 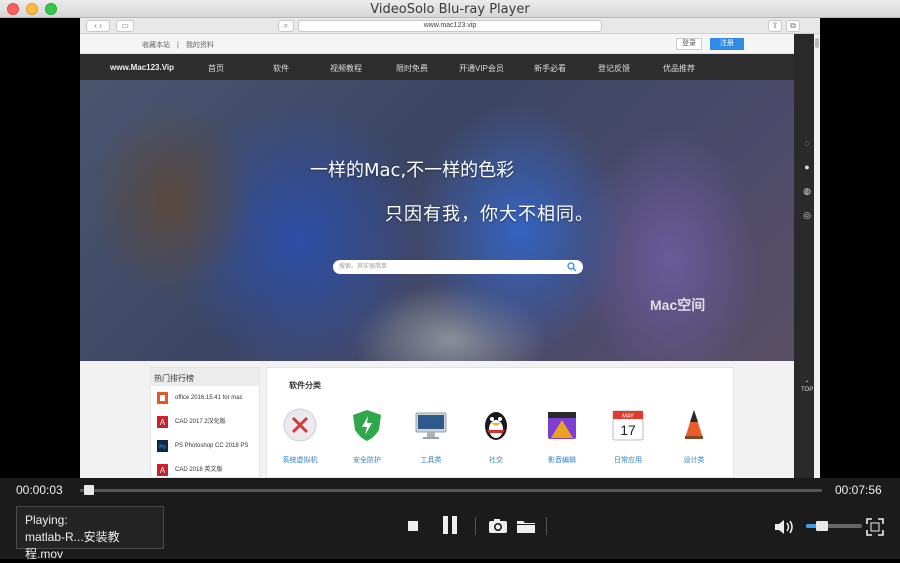 I want to click on list-item-label: office 2016.15.41 for mac, so click(x=209, y=398).